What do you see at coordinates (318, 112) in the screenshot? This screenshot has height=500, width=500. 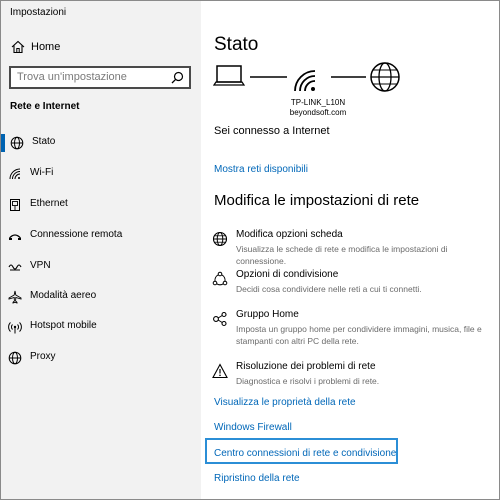 I see `network-domain: beyondsoft.com` at bounding box center [318, 112].